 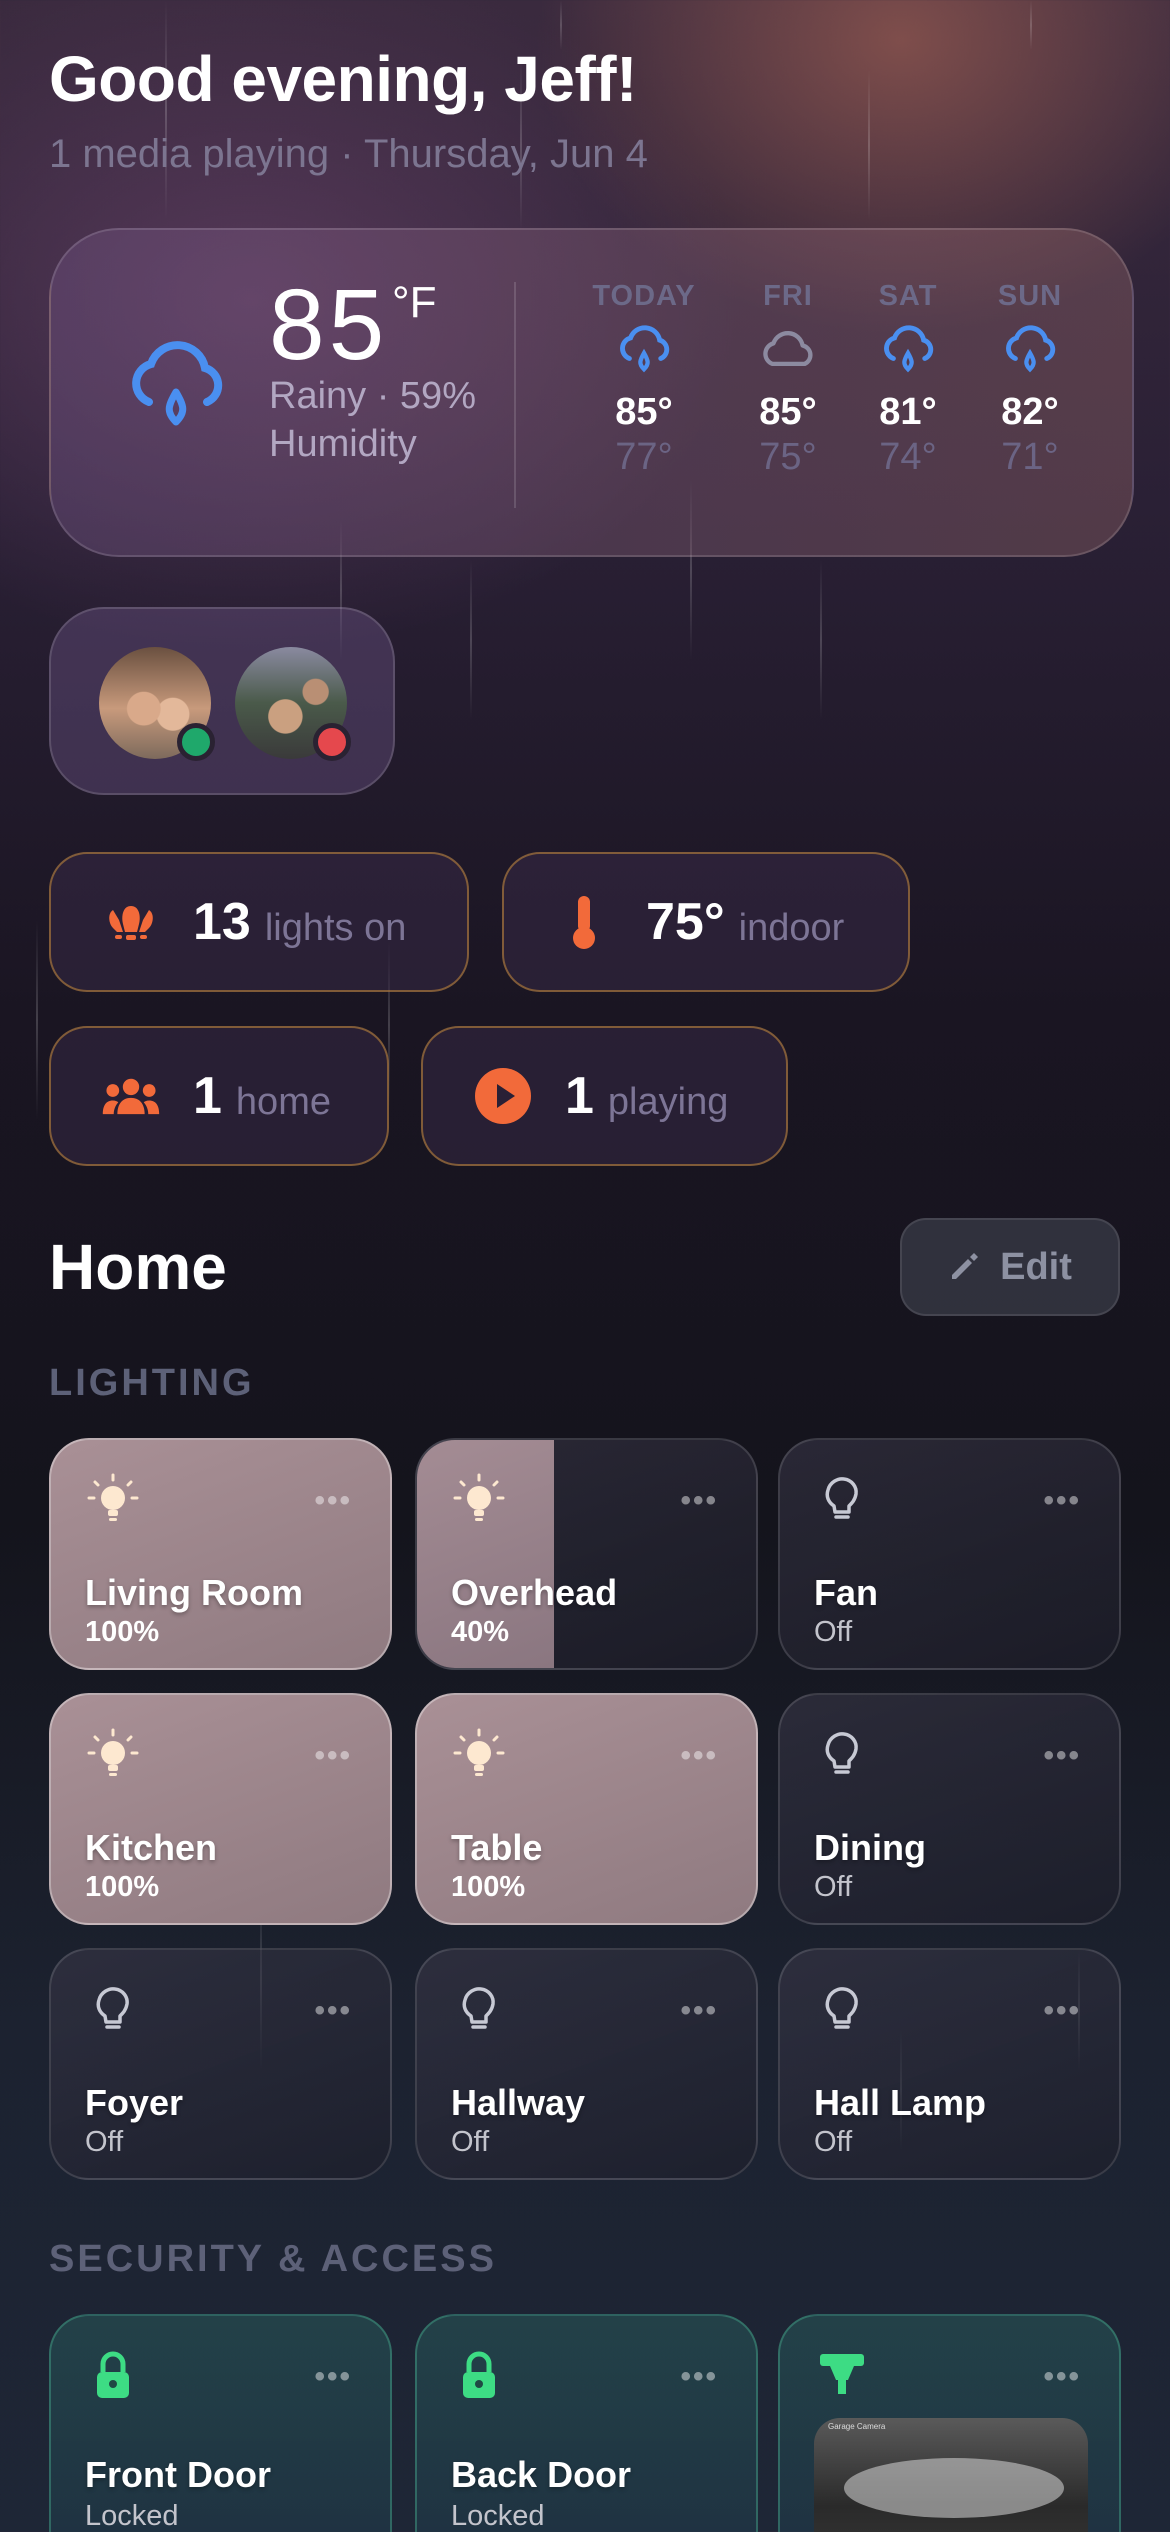 I want to click on current-temperature: 85, so click(x=329, y=325).